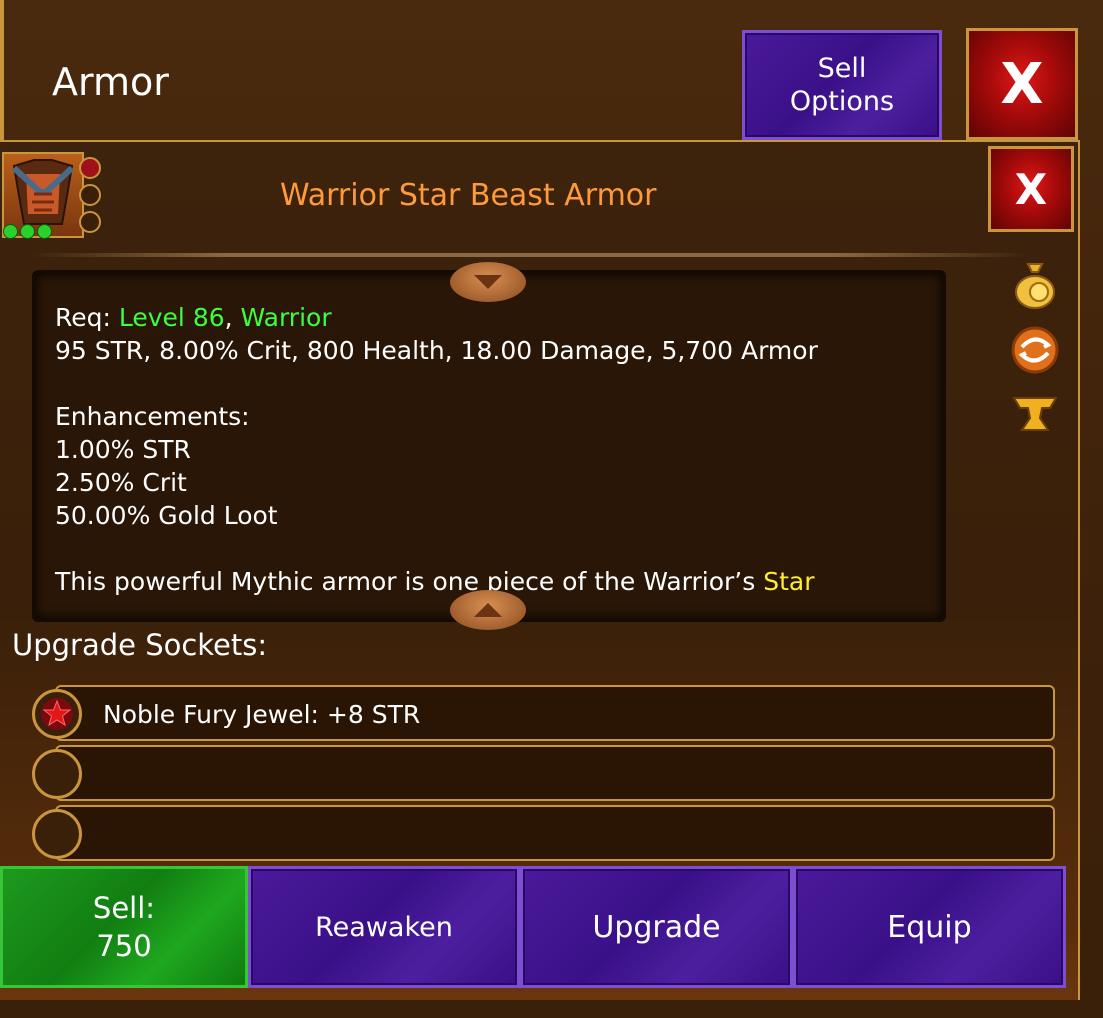 The image size is (1103, 1018). What do you see at coordinates (530, 255) in the screenshot?
I see `divider` at bounding box center [530, 255].